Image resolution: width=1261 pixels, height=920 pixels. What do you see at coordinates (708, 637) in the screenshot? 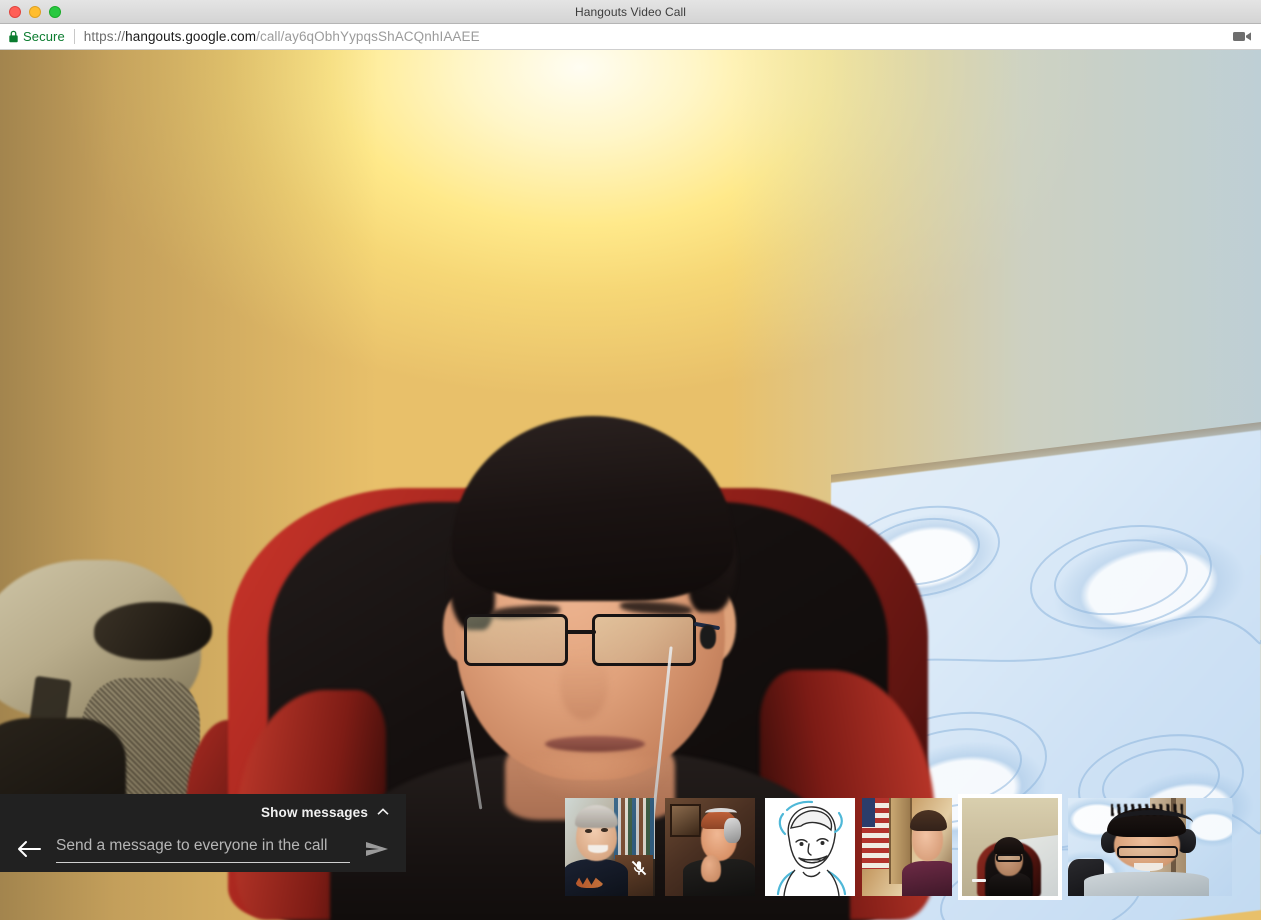
I see `earbud` at bounding box center [708, 637].